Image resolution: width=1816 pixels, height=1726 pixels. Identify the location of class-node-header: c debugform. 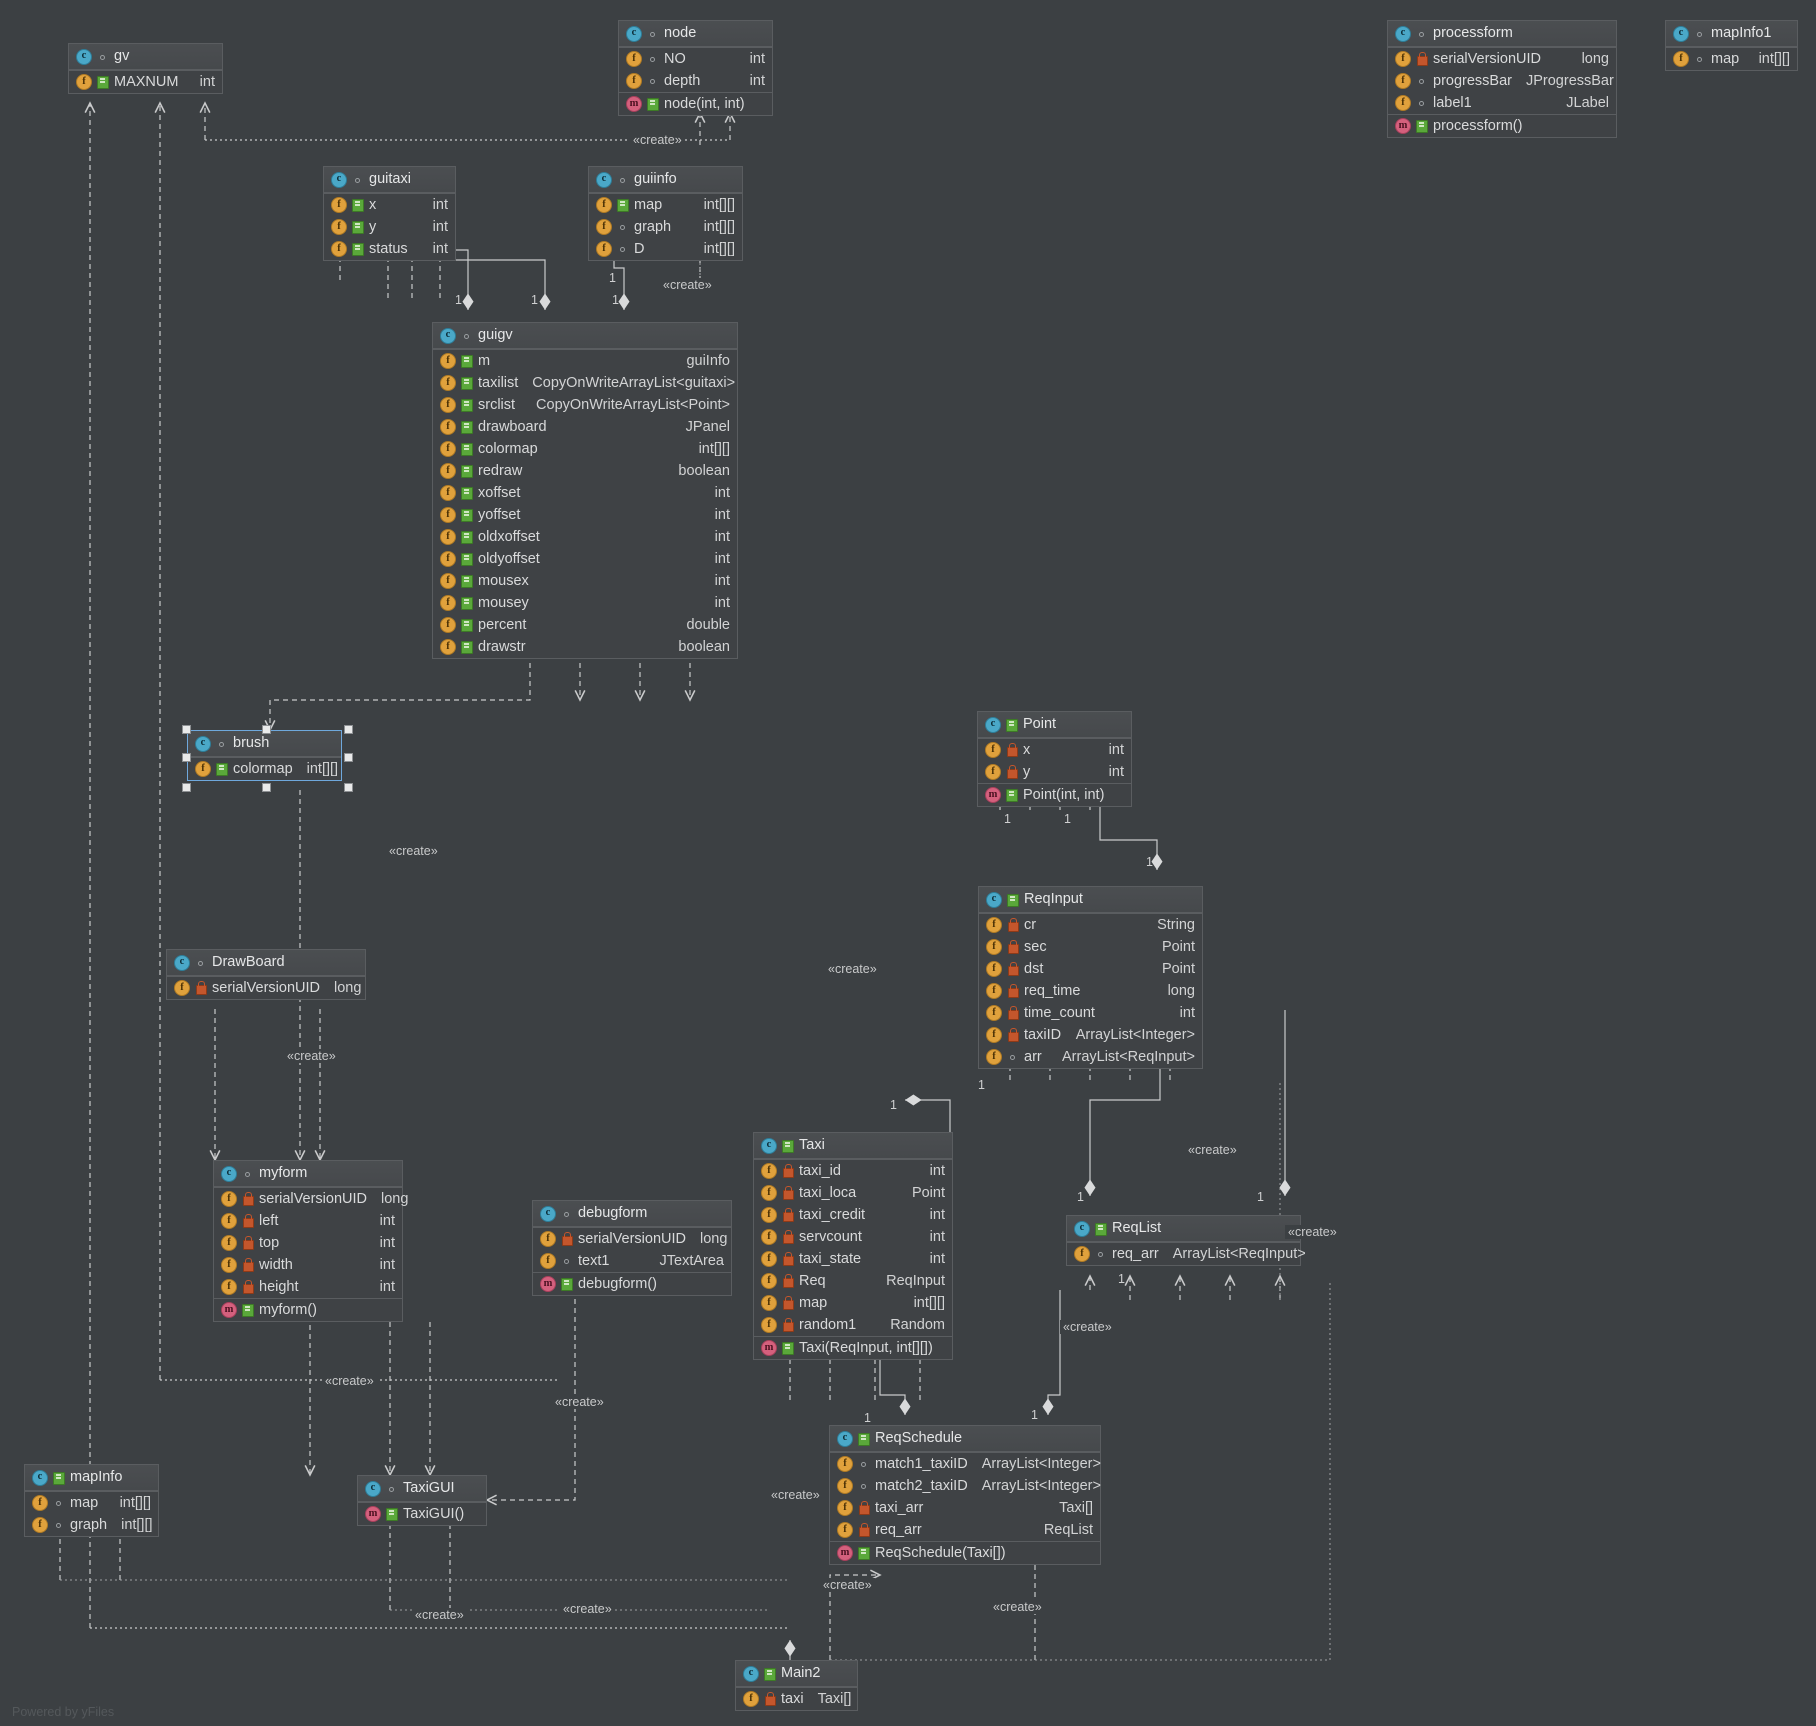
(632, 1214).